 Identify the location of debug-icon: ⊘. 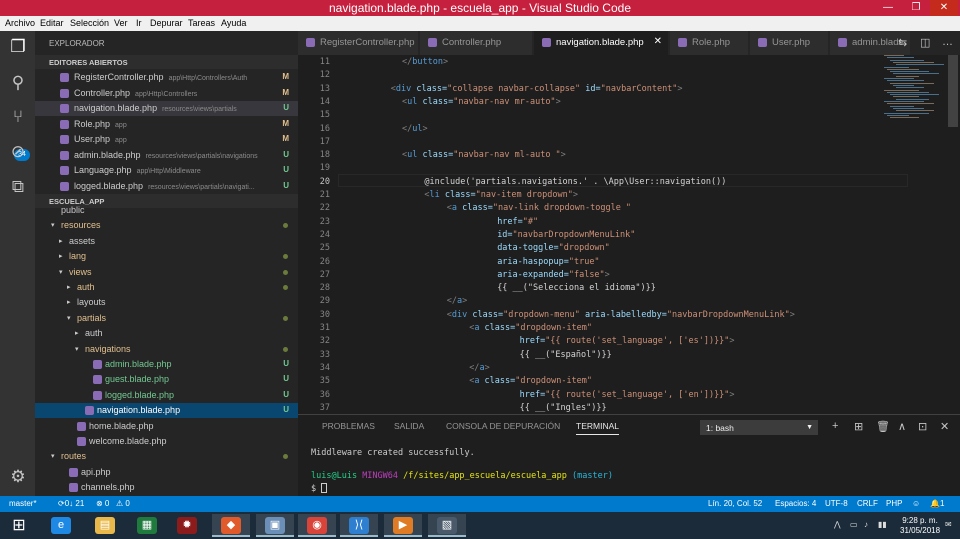
(18, 152).